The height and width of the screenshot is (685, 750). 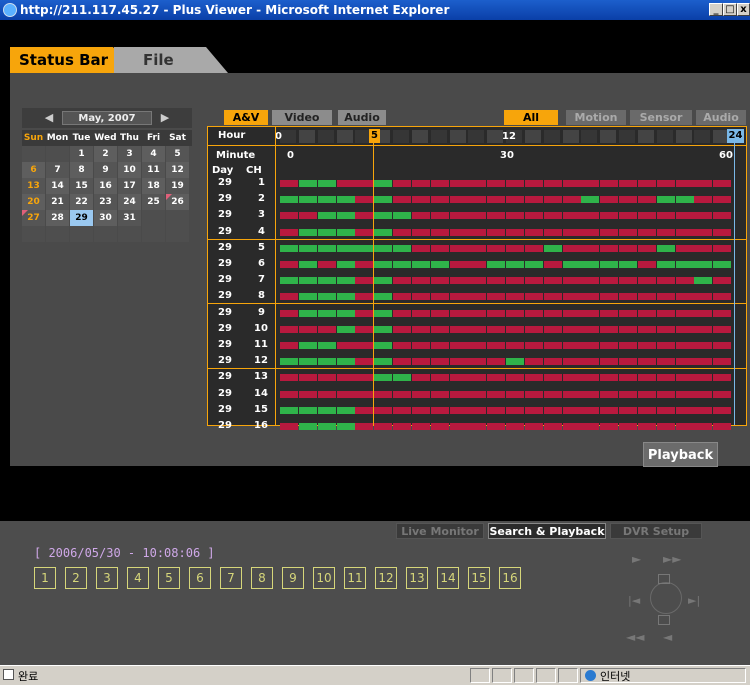 What do you see at coordinates (261, 410) in the screenshot?
I see `row-channel: 15` at bounding box center [261, 410].